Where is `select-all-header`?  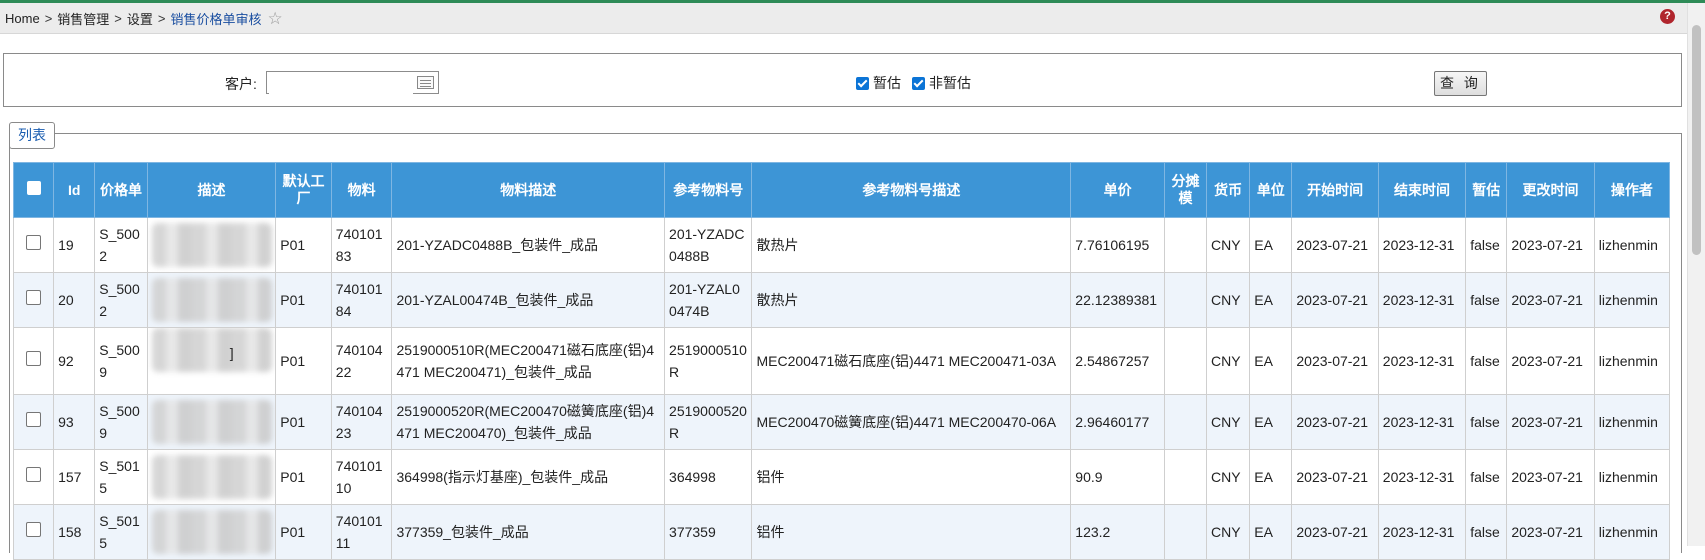
select-all-header is located at coordinates (33, 190).